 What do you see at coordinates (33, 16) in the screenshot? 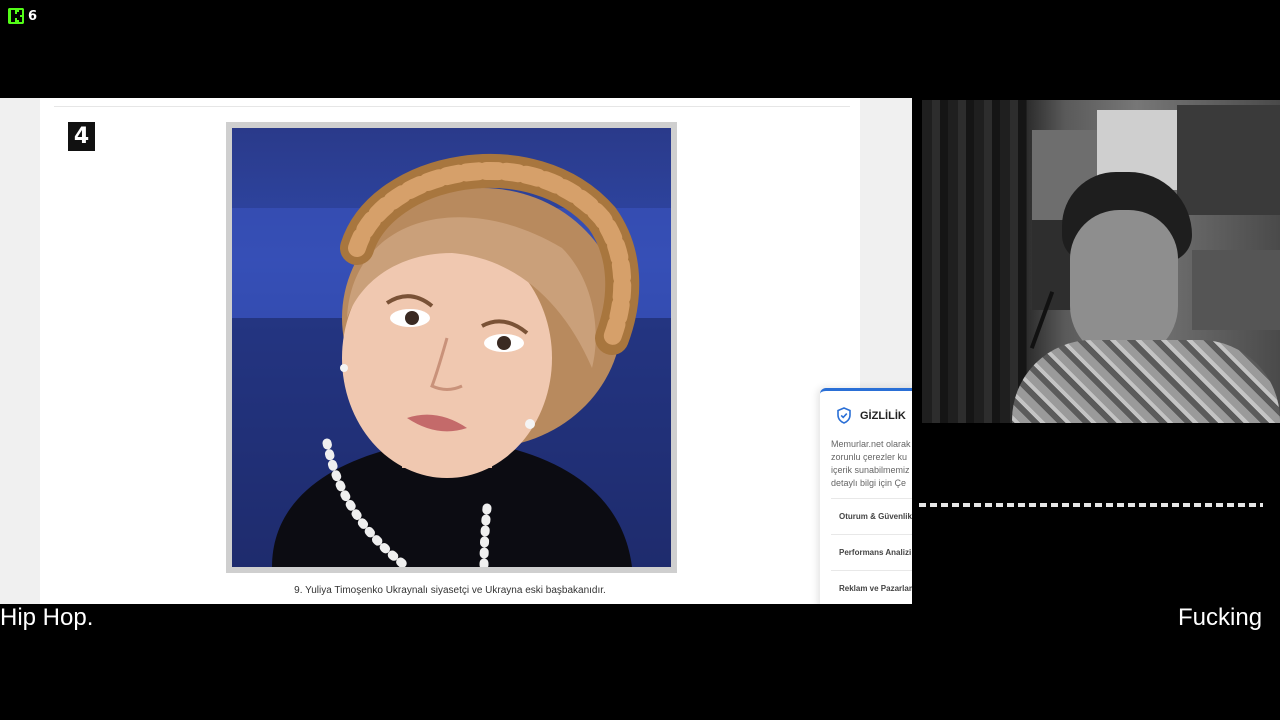
I see `badge-count: 6` at bounding box center [33, 16].